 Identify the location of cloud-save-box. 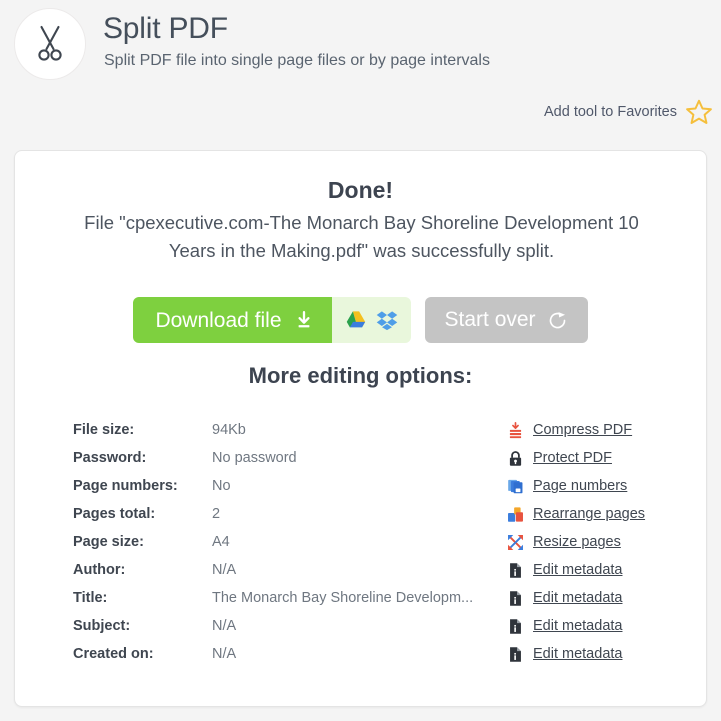
(371, 320).